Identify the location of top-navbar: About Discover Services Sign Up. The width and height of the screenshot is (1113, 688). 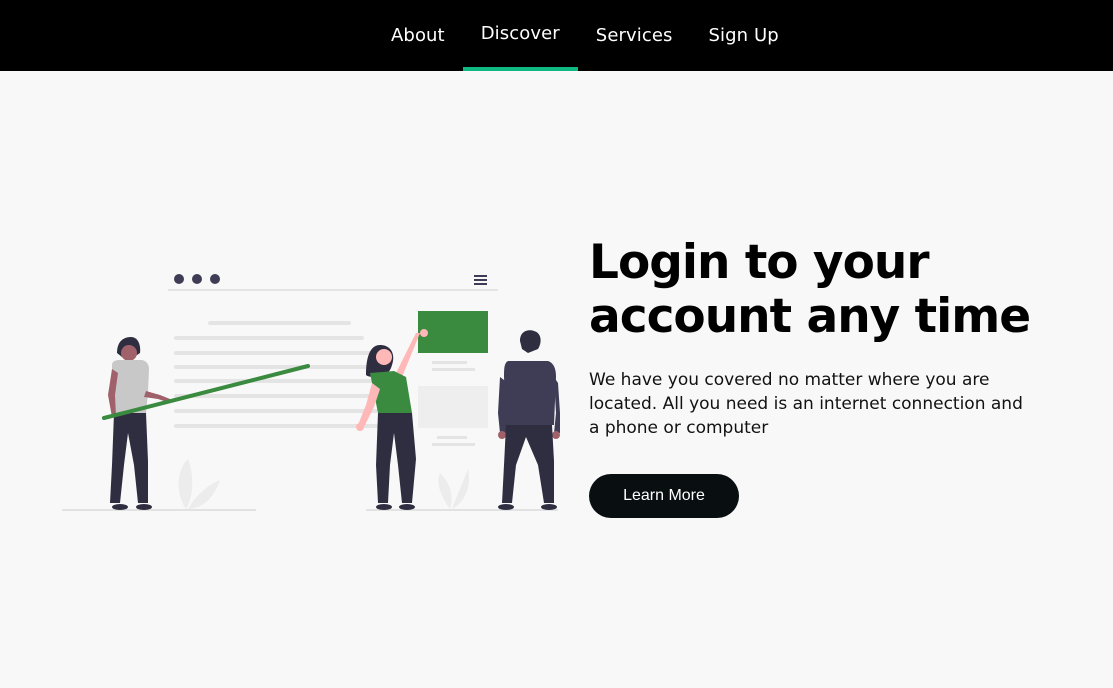
(556, 35).